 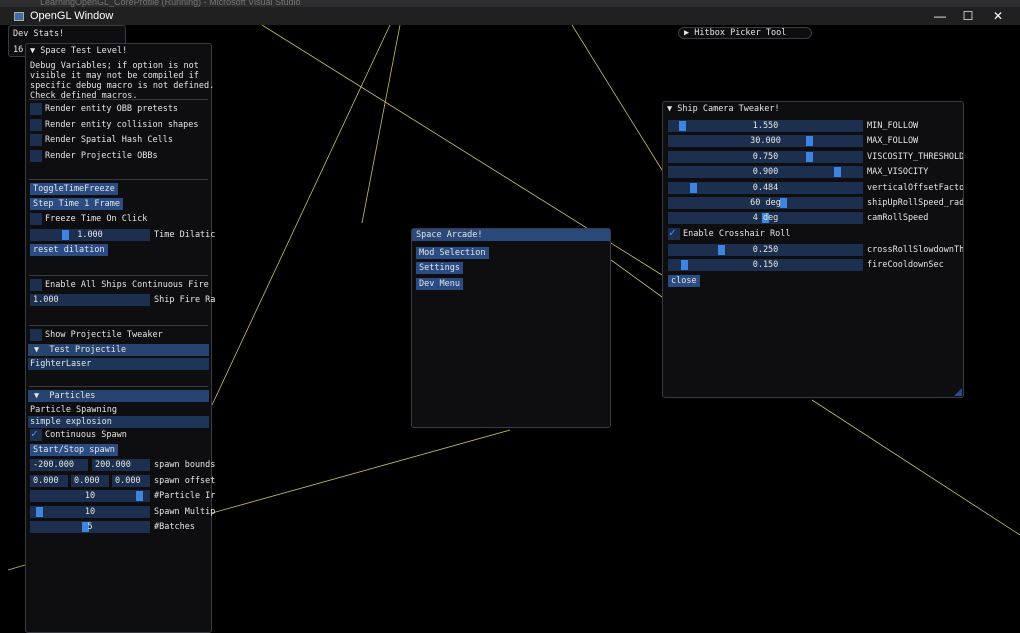 I want to click on step-time-button: Step Time 1 Frame, so click(x=76, y=204).